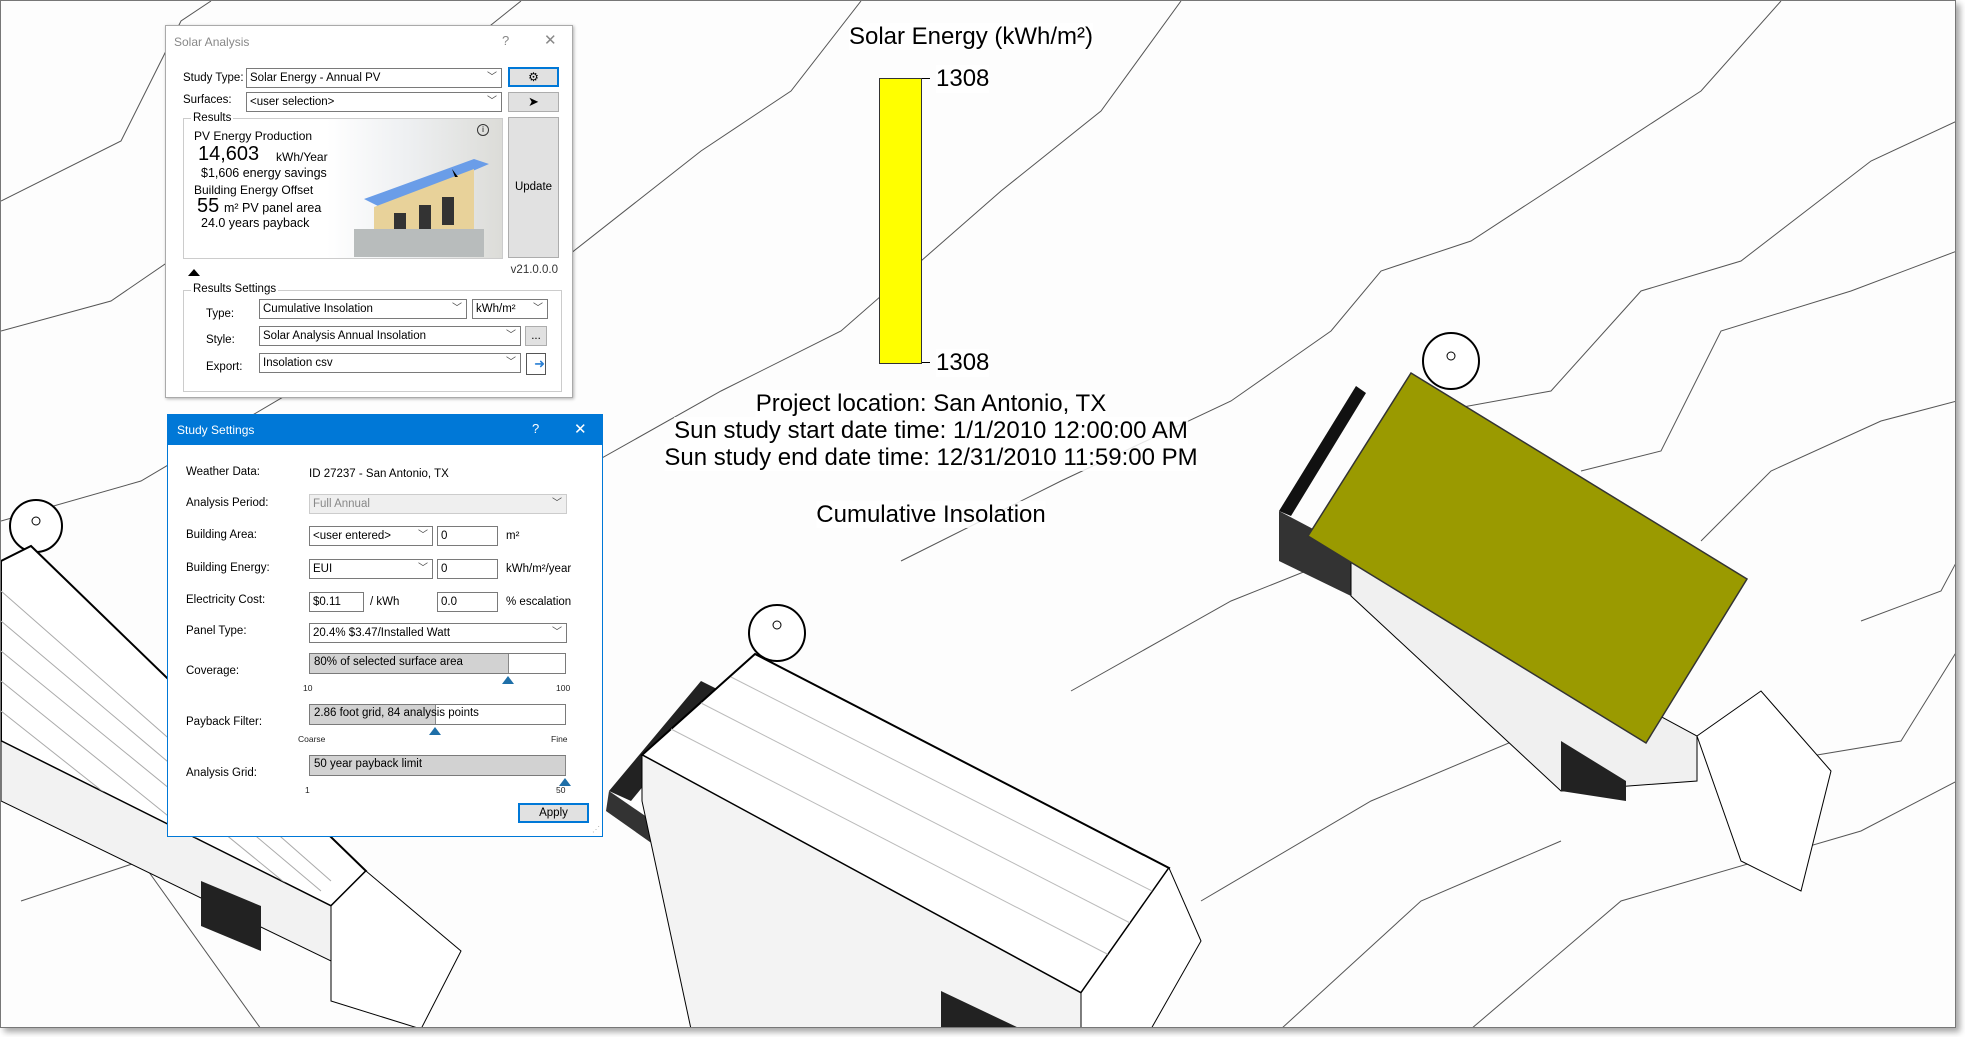 Image resolution: width=1965 pixels, height=1037 pixels. What do you see at coordinates (467, 602) in the screenshot?
I see `escalation-input: 0.0` at bounding box center [467, 602].